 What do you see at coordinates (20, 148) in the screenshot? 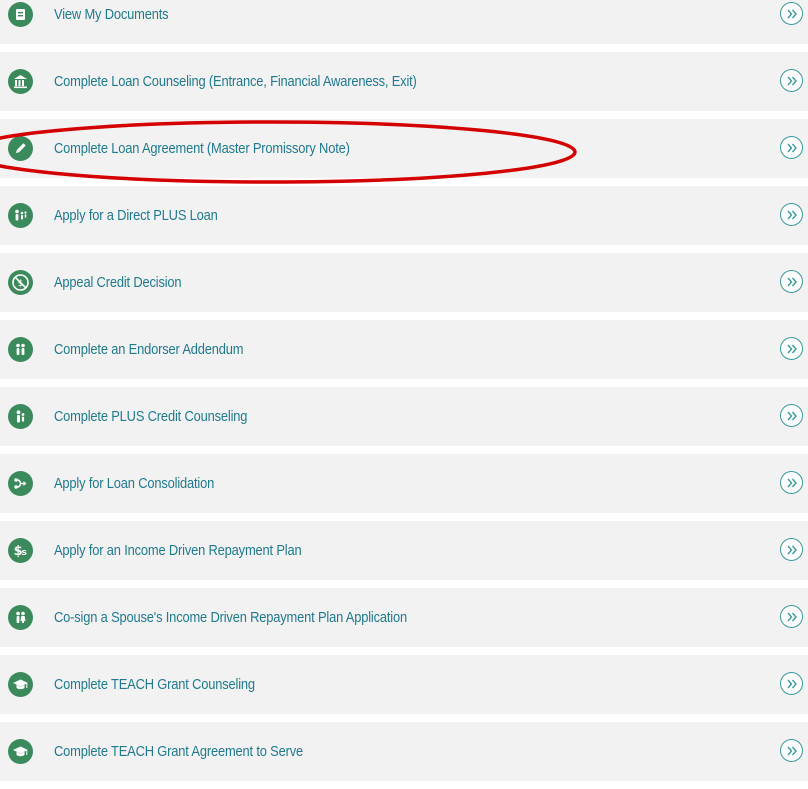
I see `pencil-icon` at bounding box center [20, 148].